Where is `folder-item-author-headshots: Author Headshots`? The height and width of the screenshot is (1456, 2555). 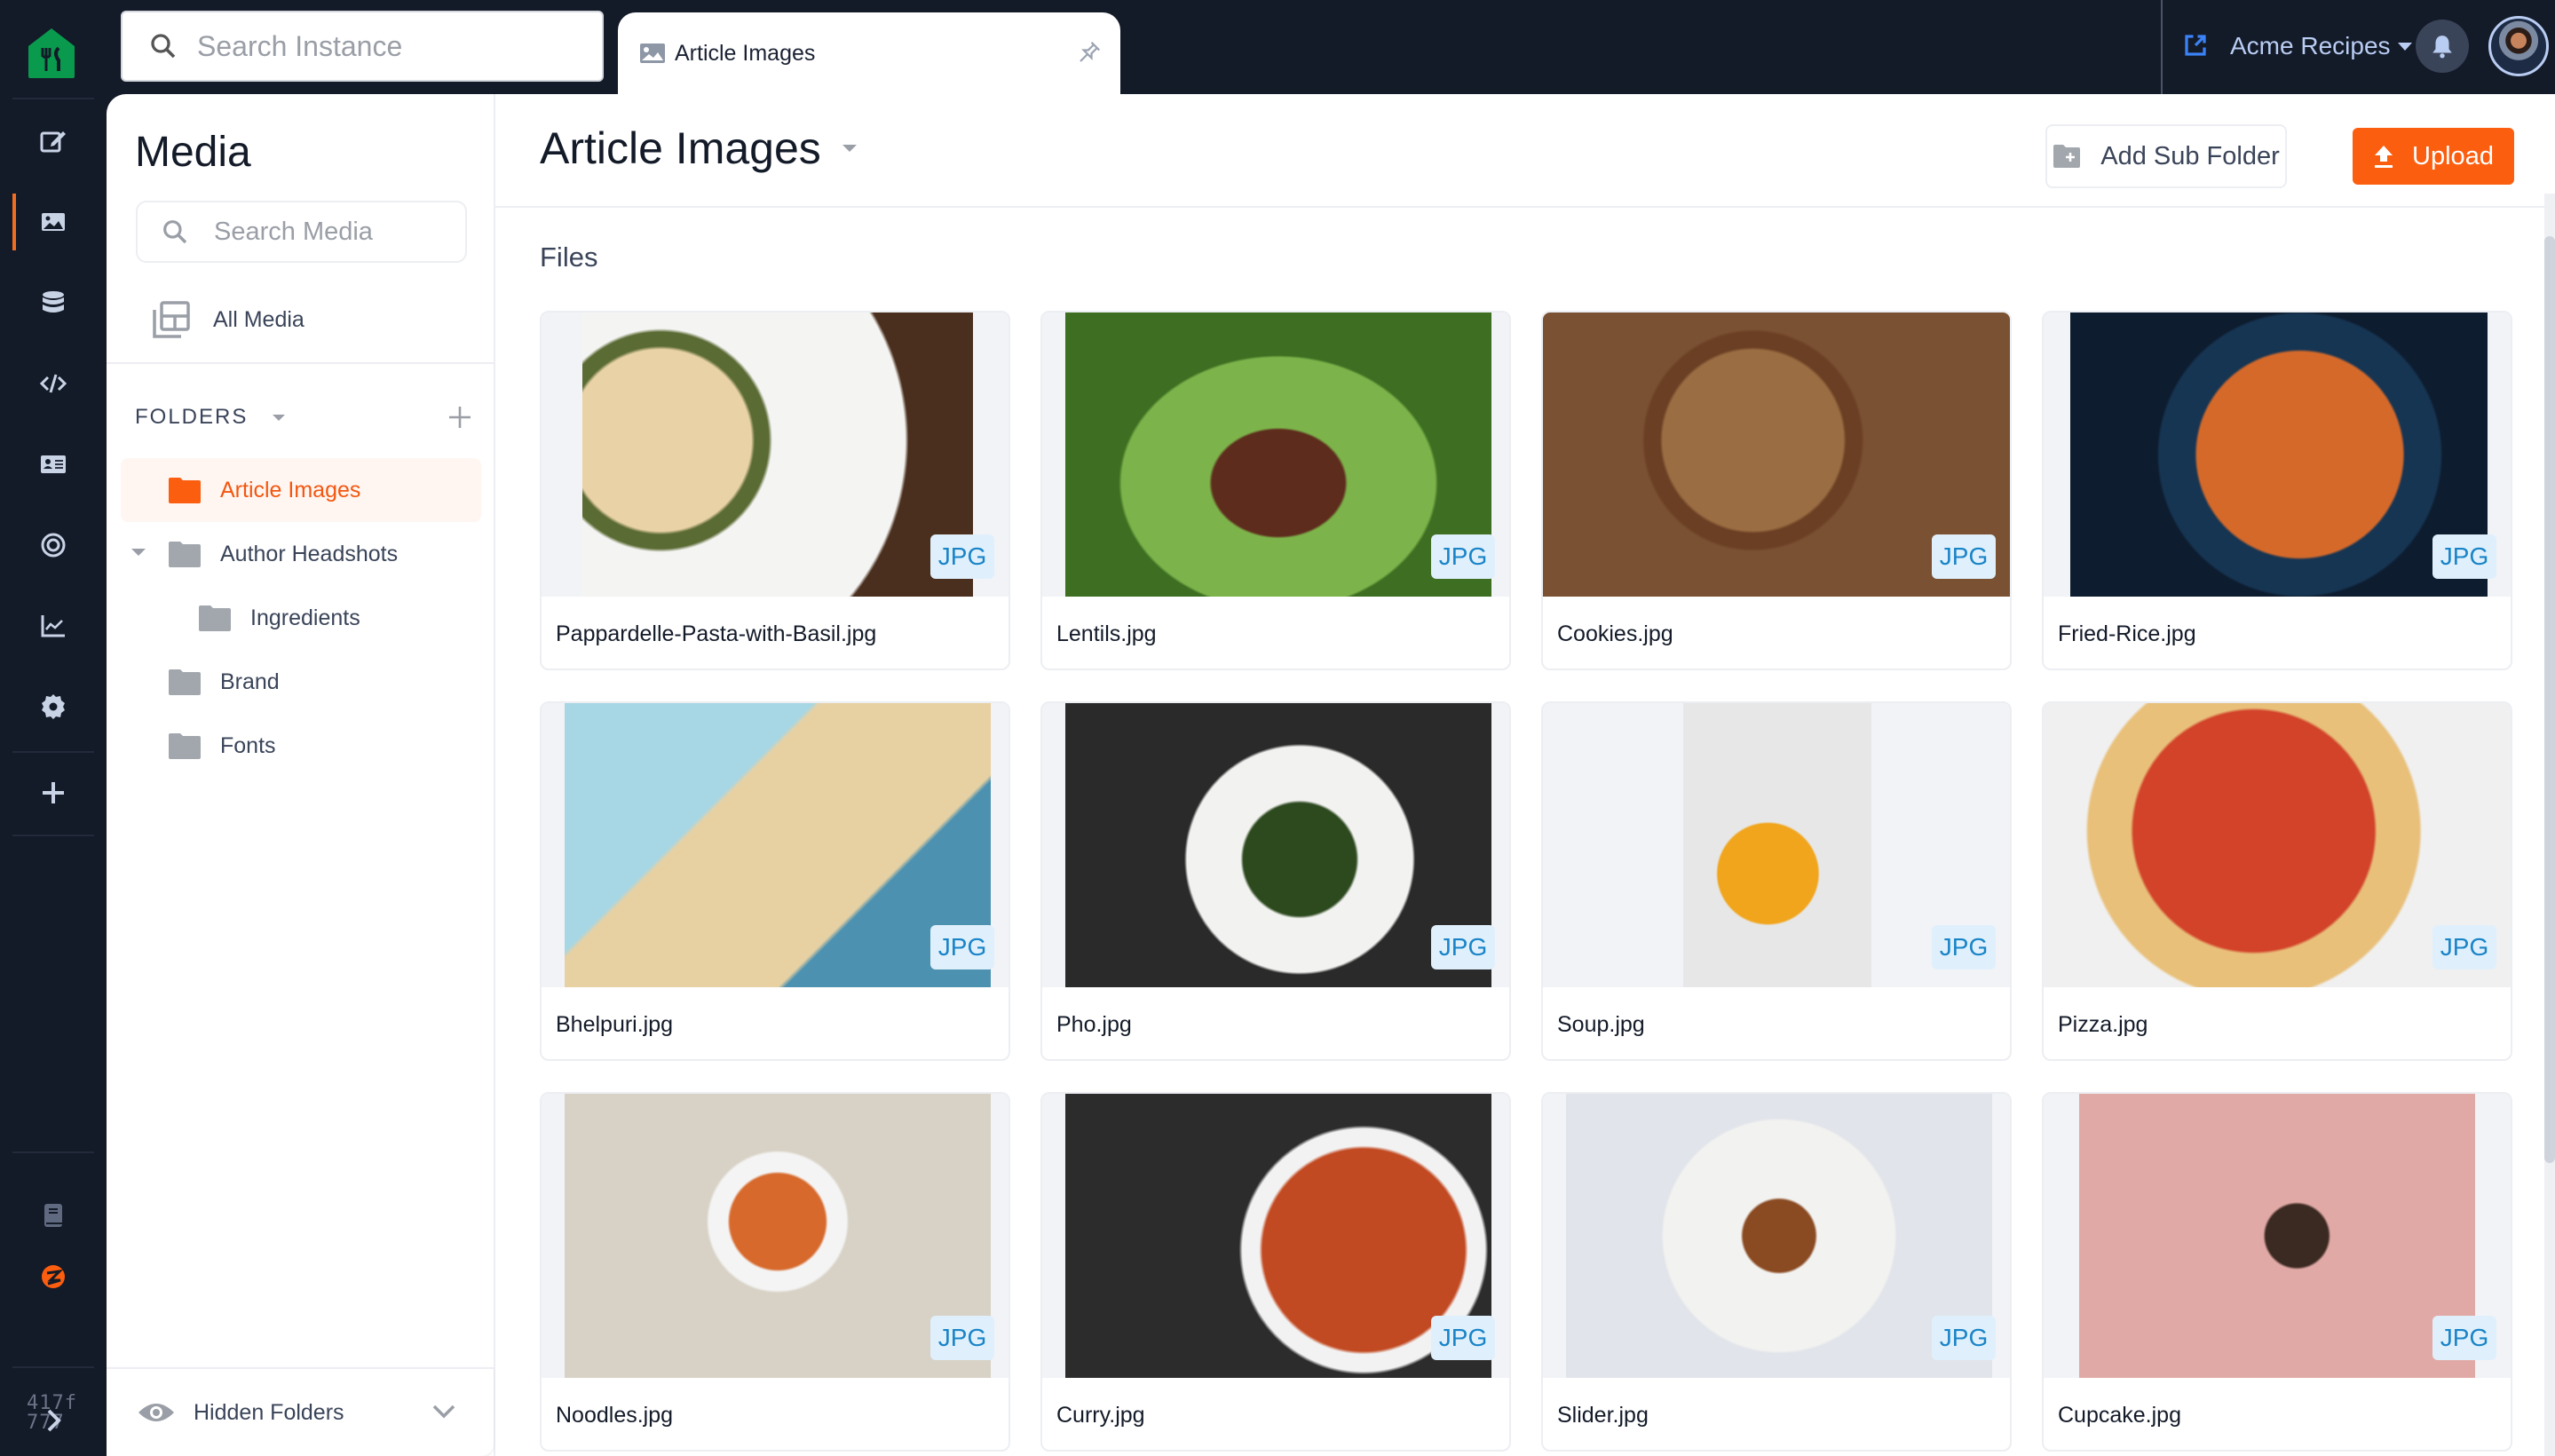
folder-item-author-headshots: Author Headshots is located at coordinates (301, 554).